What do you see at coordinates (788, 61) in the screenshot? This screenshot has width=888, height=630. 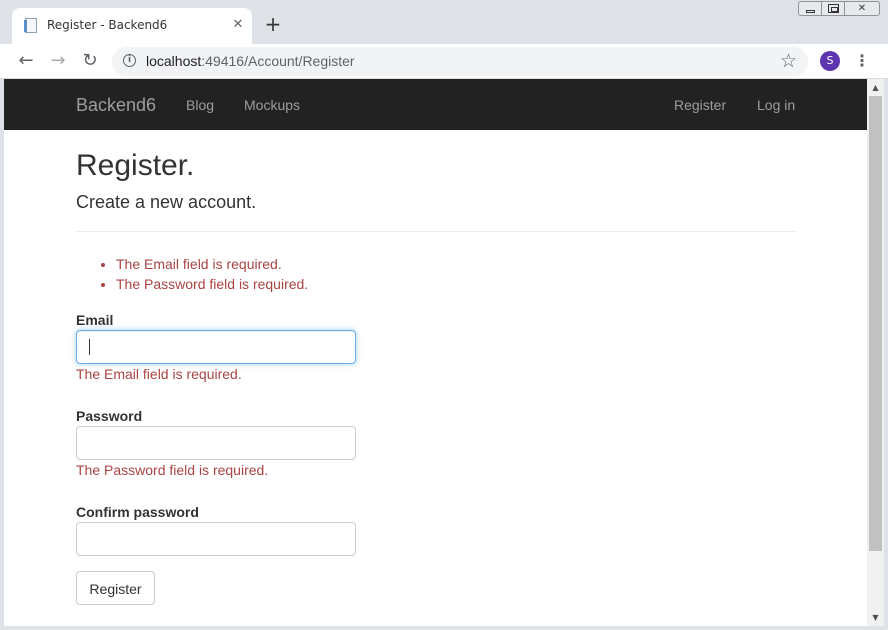 I see `star-icon: ☆` at bounding box center [788, 61].